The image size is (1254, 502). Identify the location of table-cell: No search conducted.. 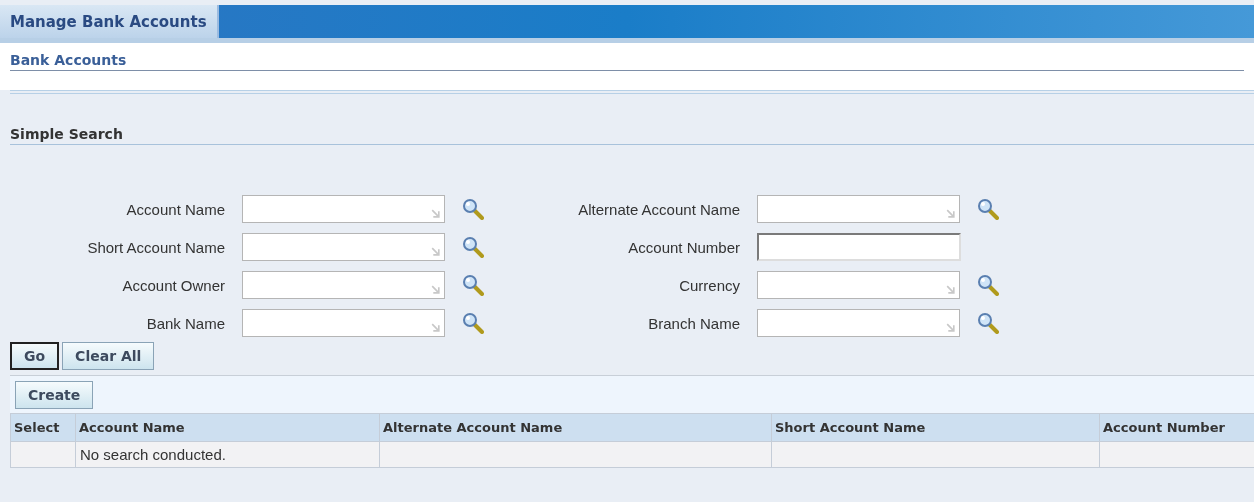
(227, 454).